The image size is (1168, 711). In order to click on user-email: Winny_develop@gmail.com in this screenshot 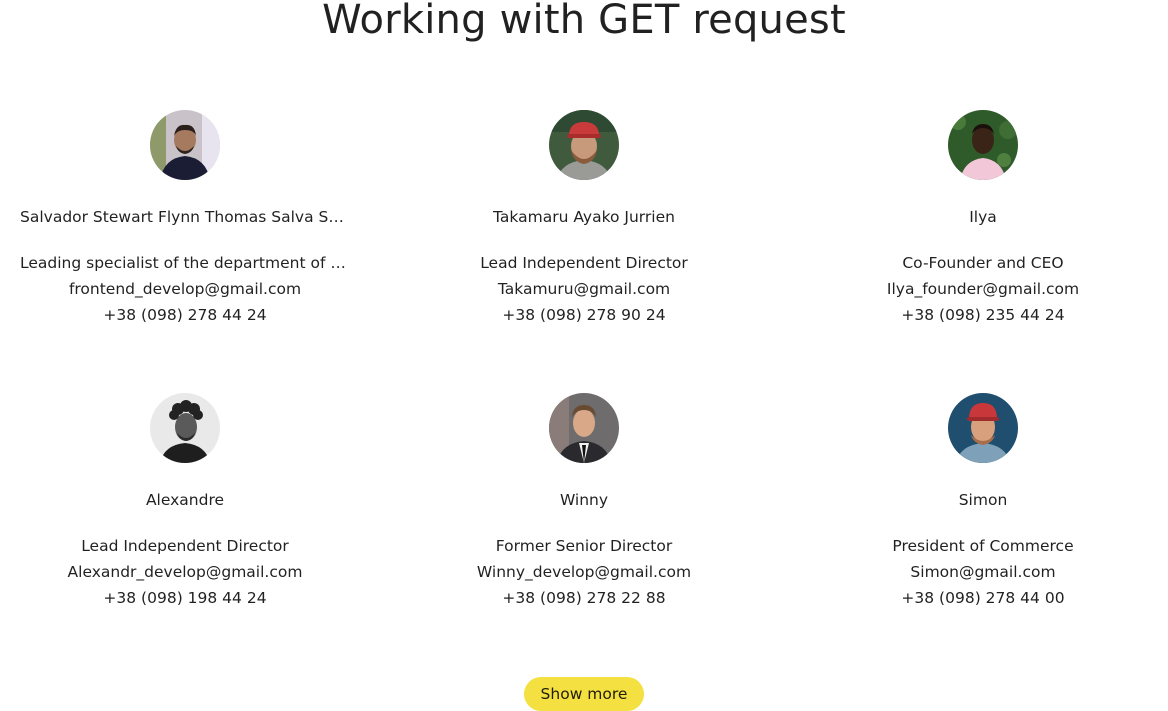, I will do `click(584, 572)`.